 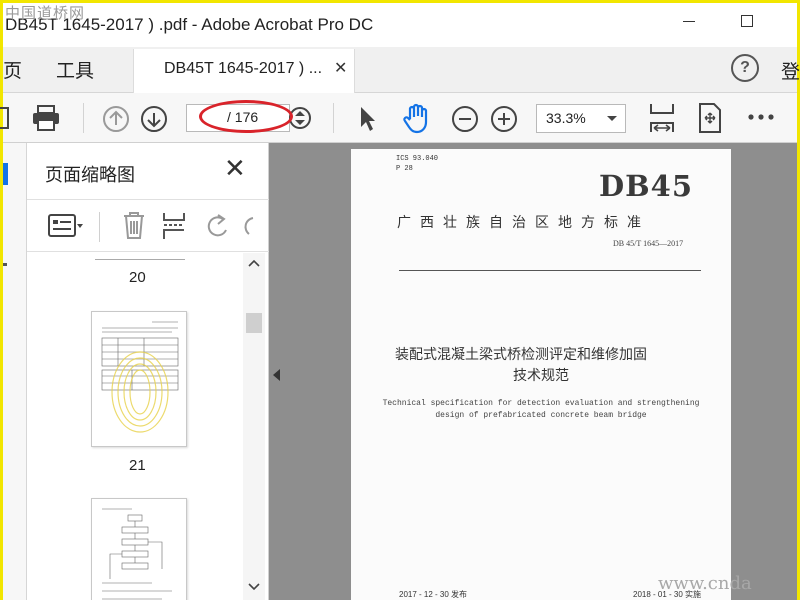 What do you see at coordinates (747, 21) in the screenshot?
I see `maximize-button` at bounding box center [747, 21].